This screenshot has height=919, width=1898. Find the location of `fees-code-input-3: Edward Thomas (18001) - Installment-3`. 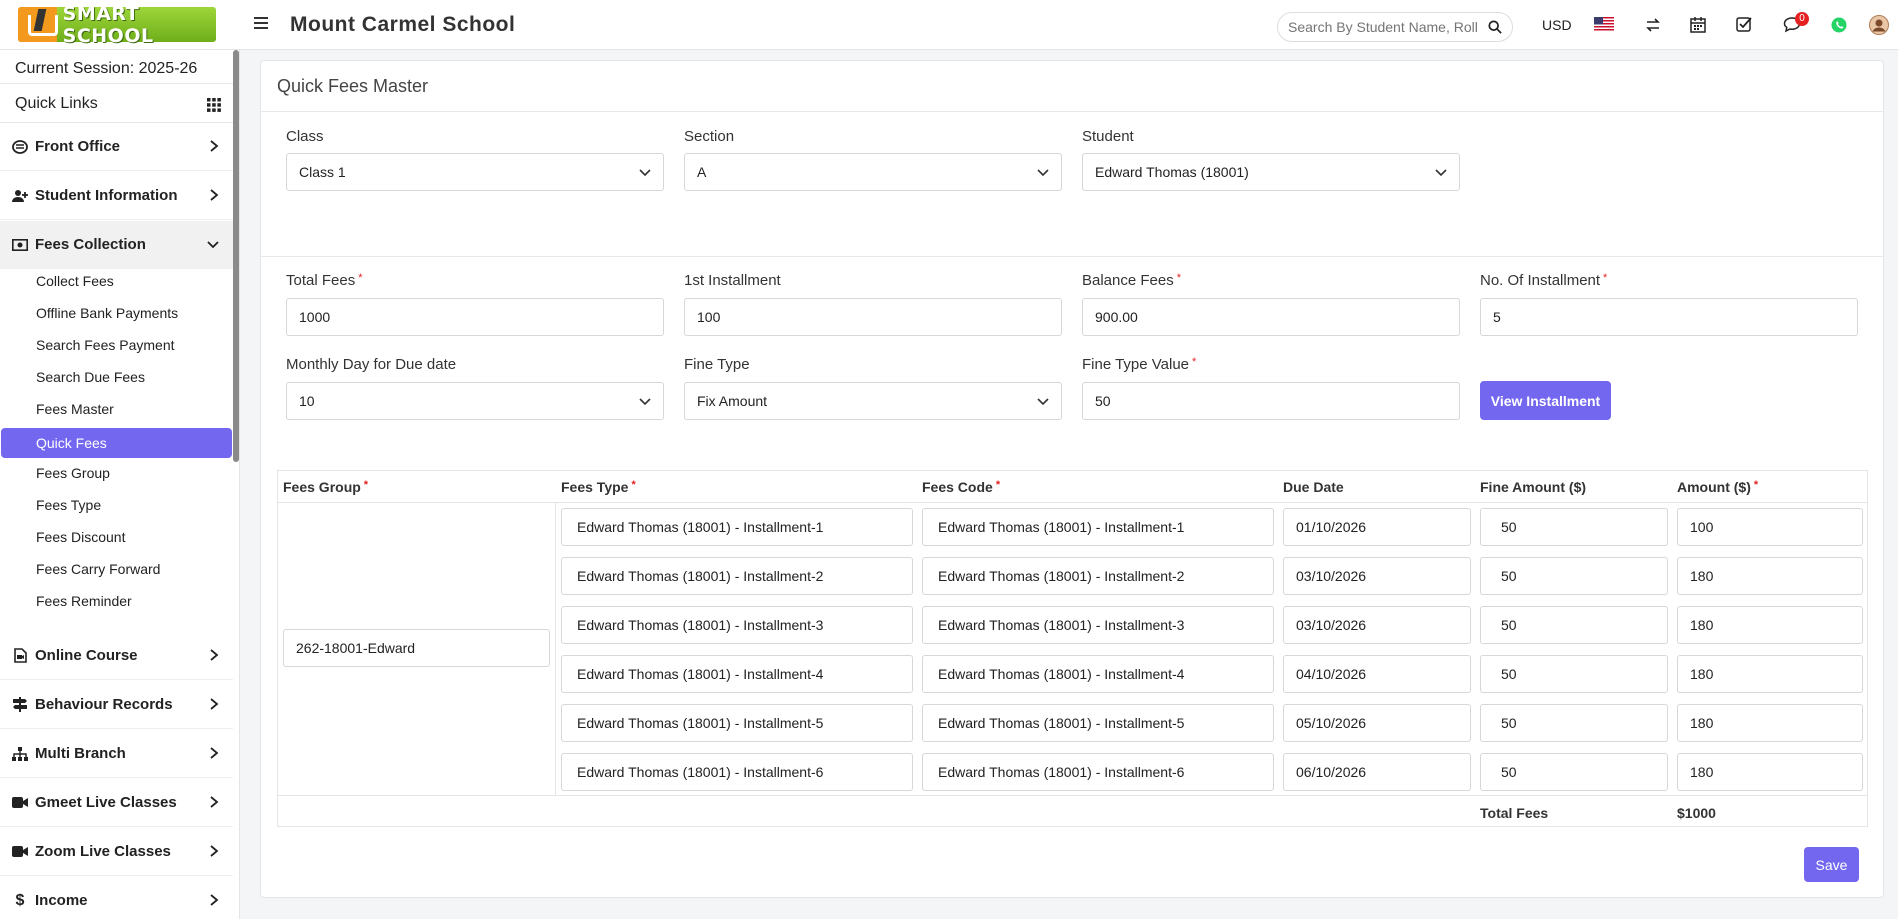

fees-code-input-3: Edward Thomas (18001) - Installment-3 is located at coordinates (1098, 625).